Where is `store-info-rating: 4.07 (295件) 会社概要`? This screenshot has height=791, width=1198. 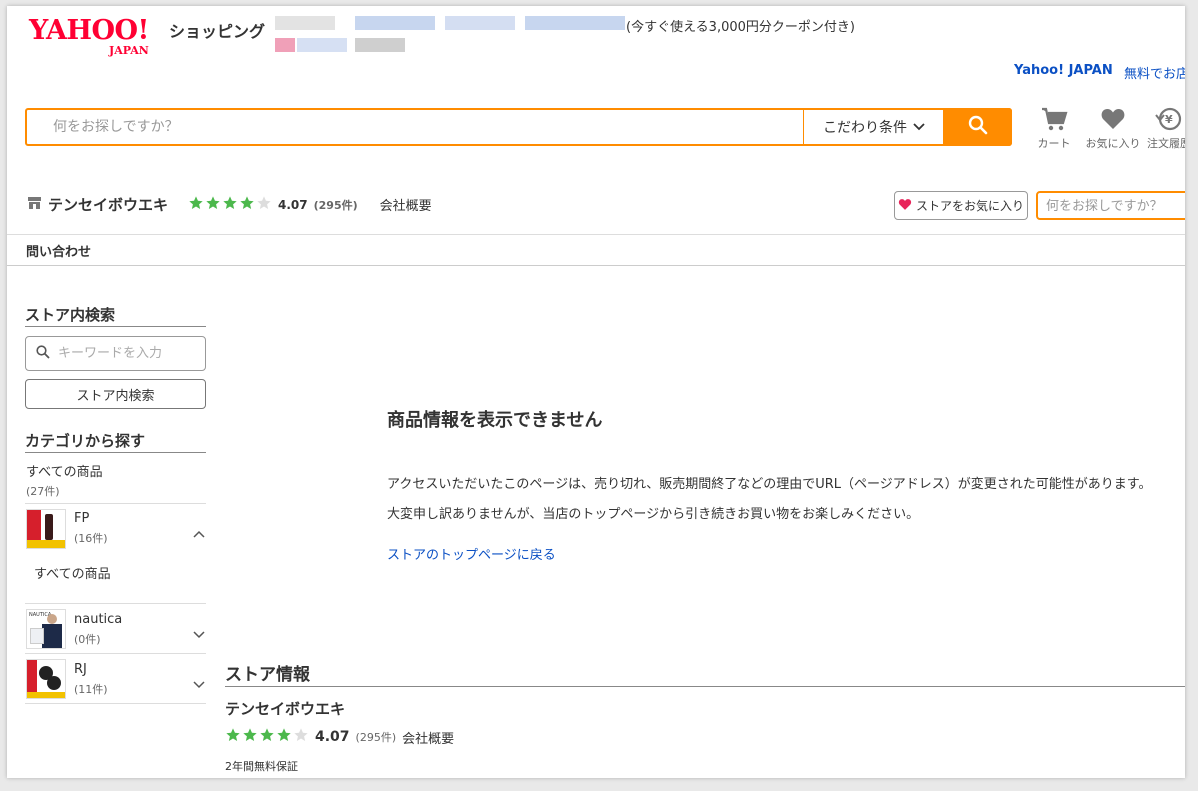
store-info-rating: 4.07 (295件) 会社概要 is located at coordinates (339, 737).